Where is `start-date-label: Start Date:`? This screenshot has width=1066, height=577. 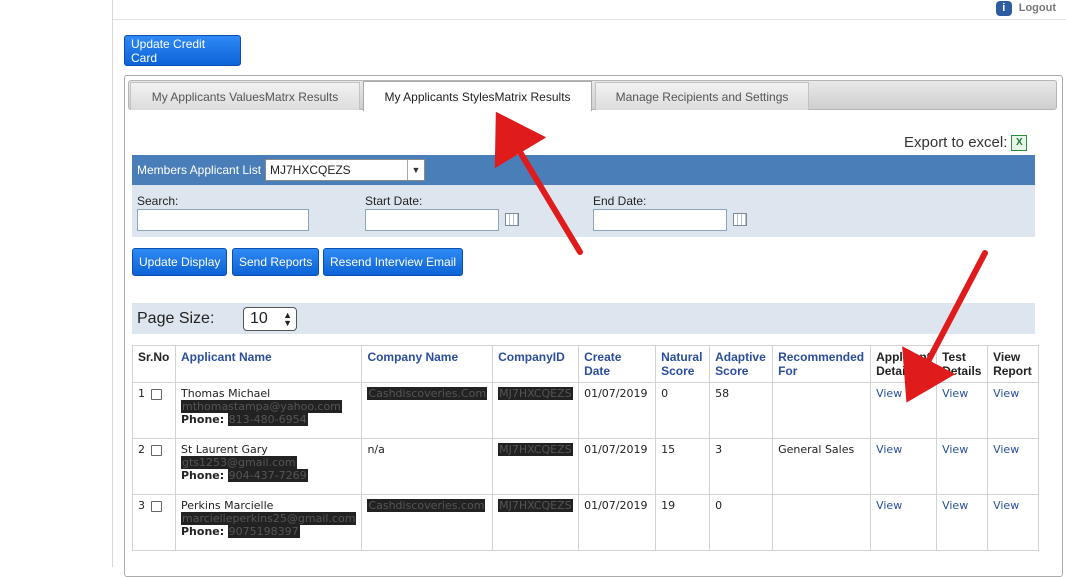 start-date-label: Start Date: is located at coordinates (394, 201).